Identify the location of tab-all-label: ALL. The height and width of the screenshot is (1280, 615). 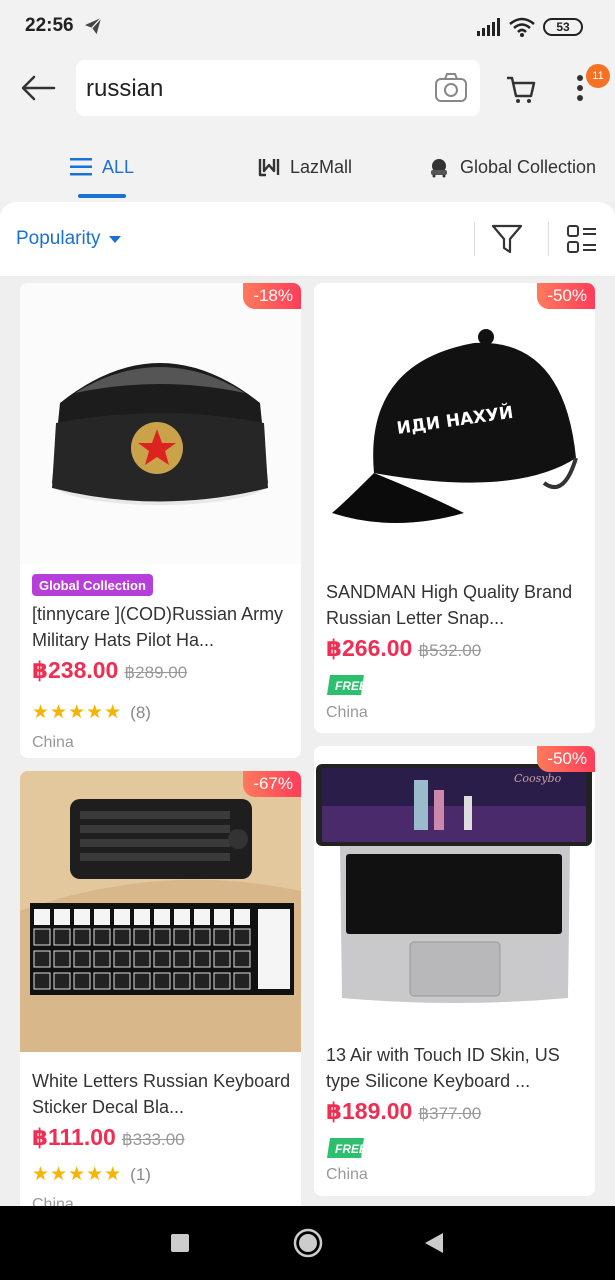
(118, 166).